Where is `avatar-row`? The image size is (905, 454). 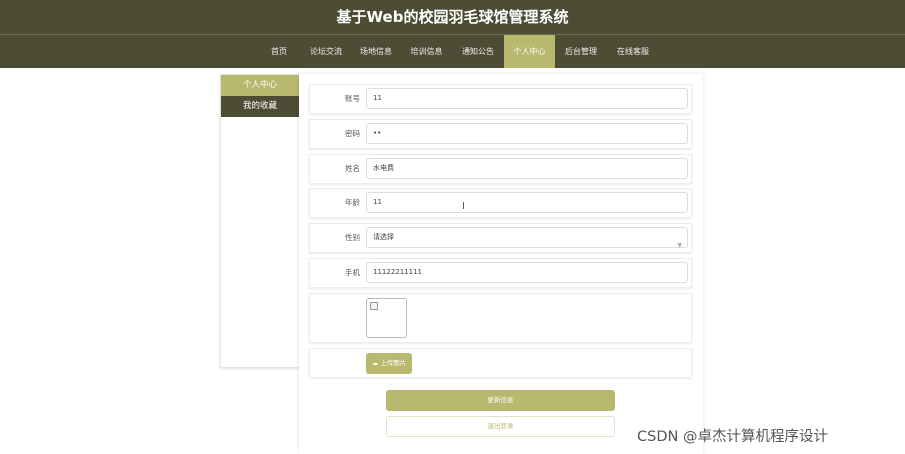
avatar-row is located at coordinates (500, 318).